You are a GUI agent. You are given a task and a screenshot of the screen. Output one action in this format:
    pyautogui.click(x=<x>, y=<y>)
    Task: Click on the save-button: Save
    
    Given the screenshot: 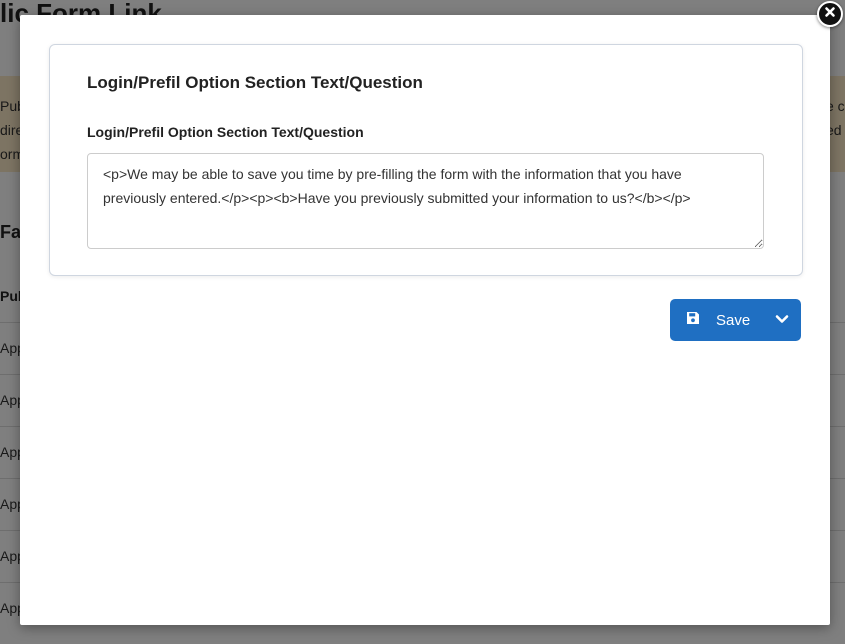 What is the action you would take?
    pyautogui.click(x=714, y=320)
    